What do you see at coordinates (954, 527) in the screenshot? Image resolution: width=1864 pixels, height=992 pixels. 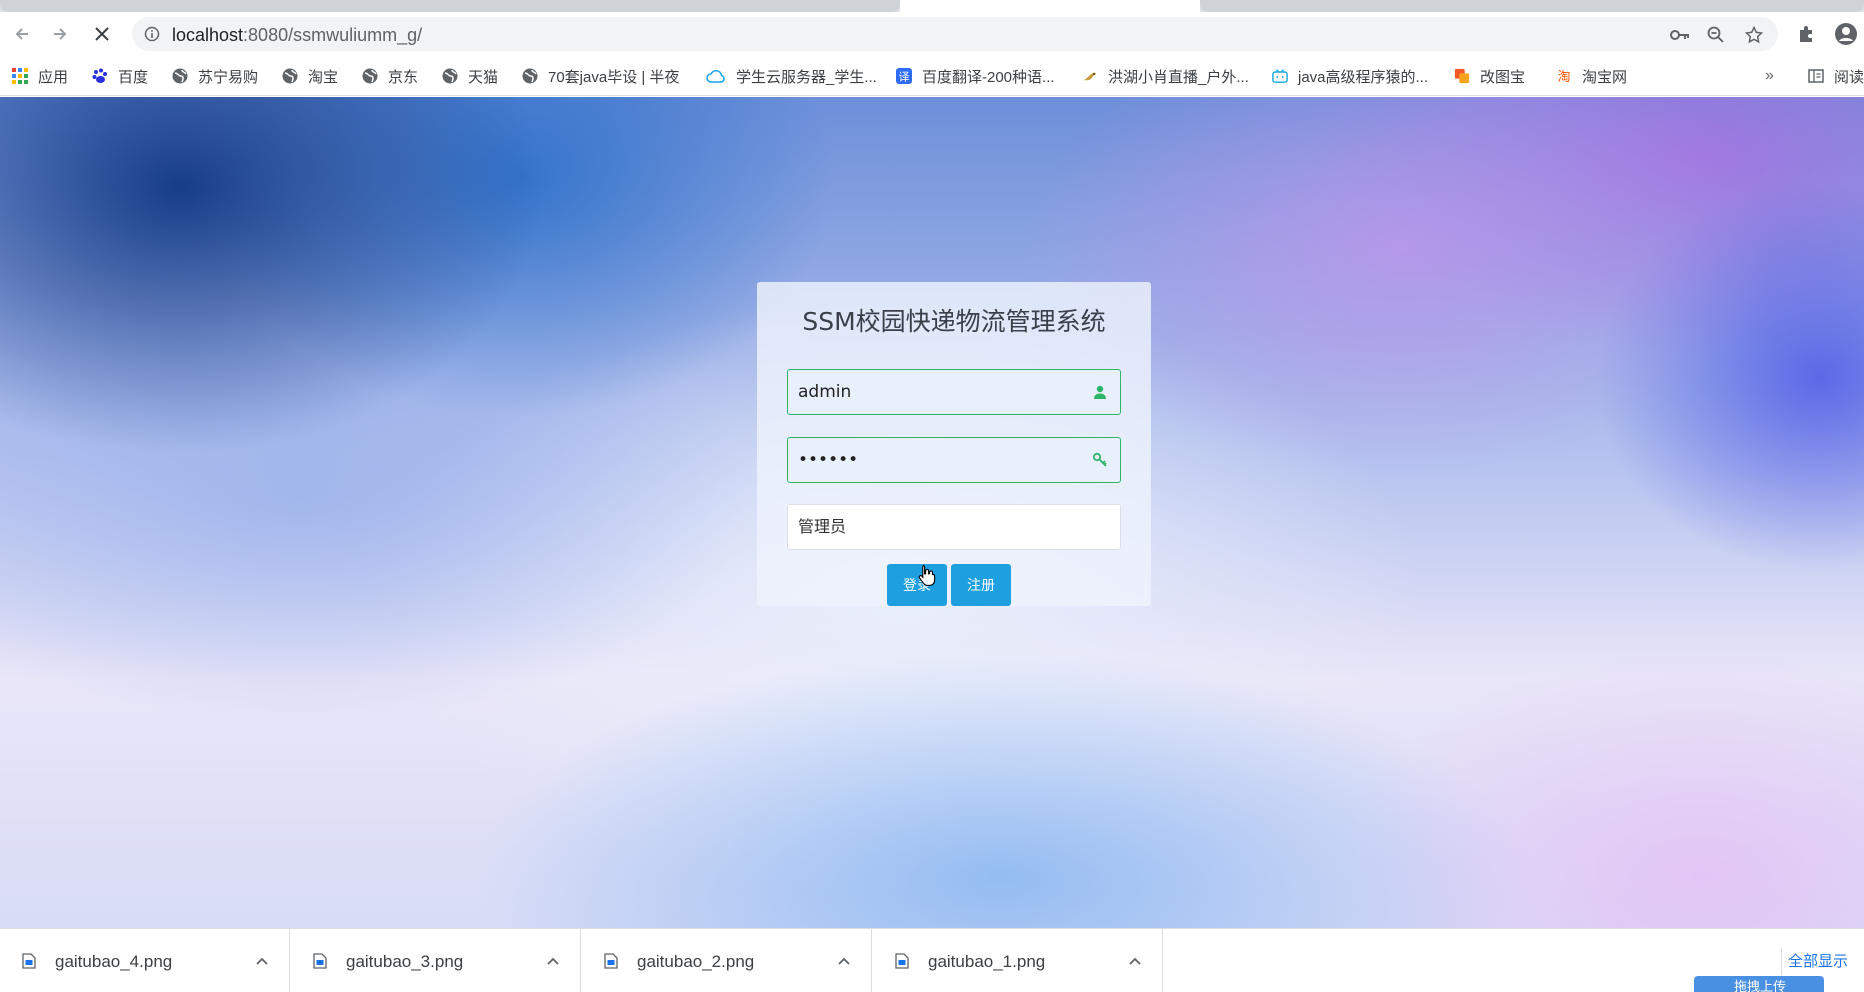 I see `role-select: 管理员` at bounding box center [954, 527].